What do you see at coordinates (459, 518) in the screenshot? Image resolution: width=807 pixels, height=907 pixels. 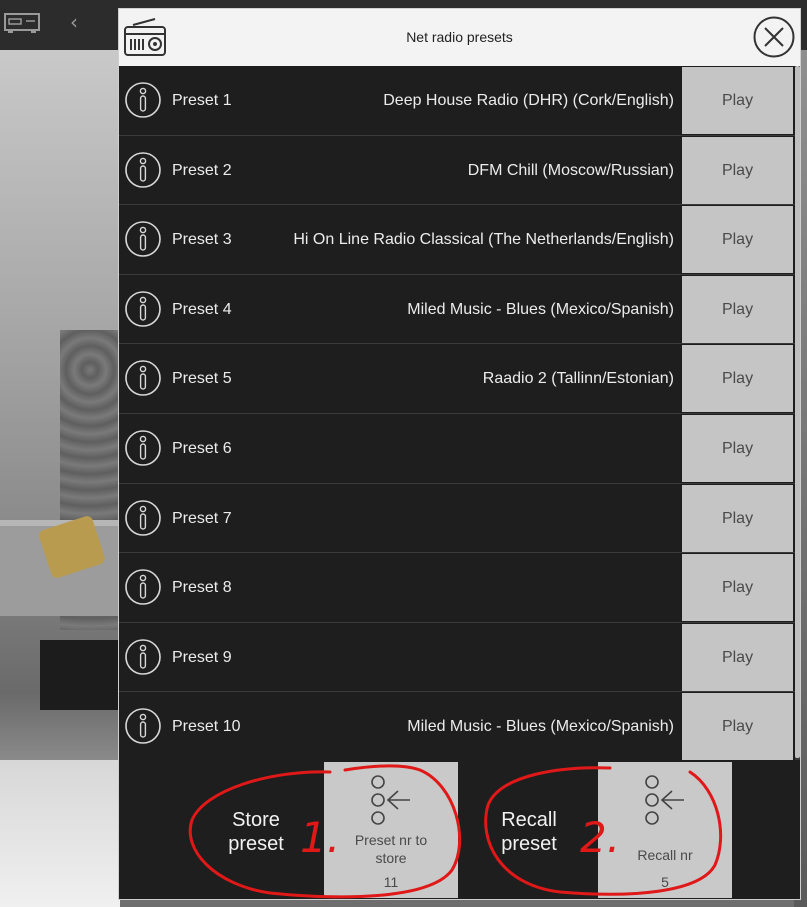 I see `preset-row-7: Preset 7 Play` at bounding box center [459, 518].